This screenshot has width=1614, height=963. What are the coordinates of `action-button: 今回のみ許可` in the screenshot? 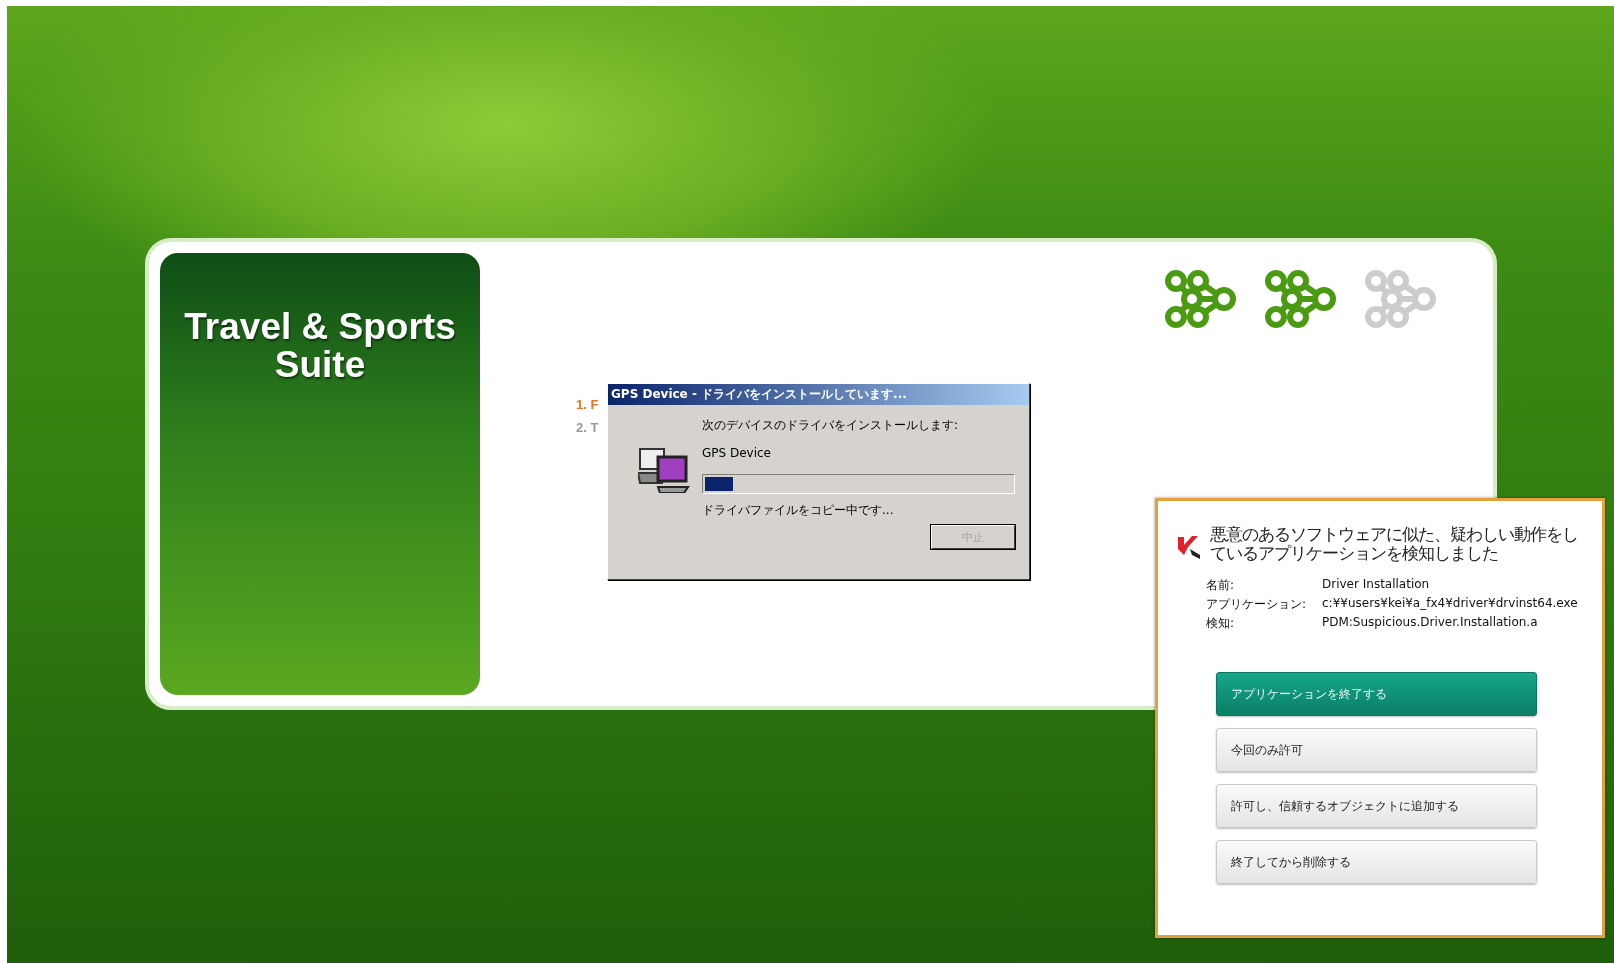 It's located at (1376, 750).